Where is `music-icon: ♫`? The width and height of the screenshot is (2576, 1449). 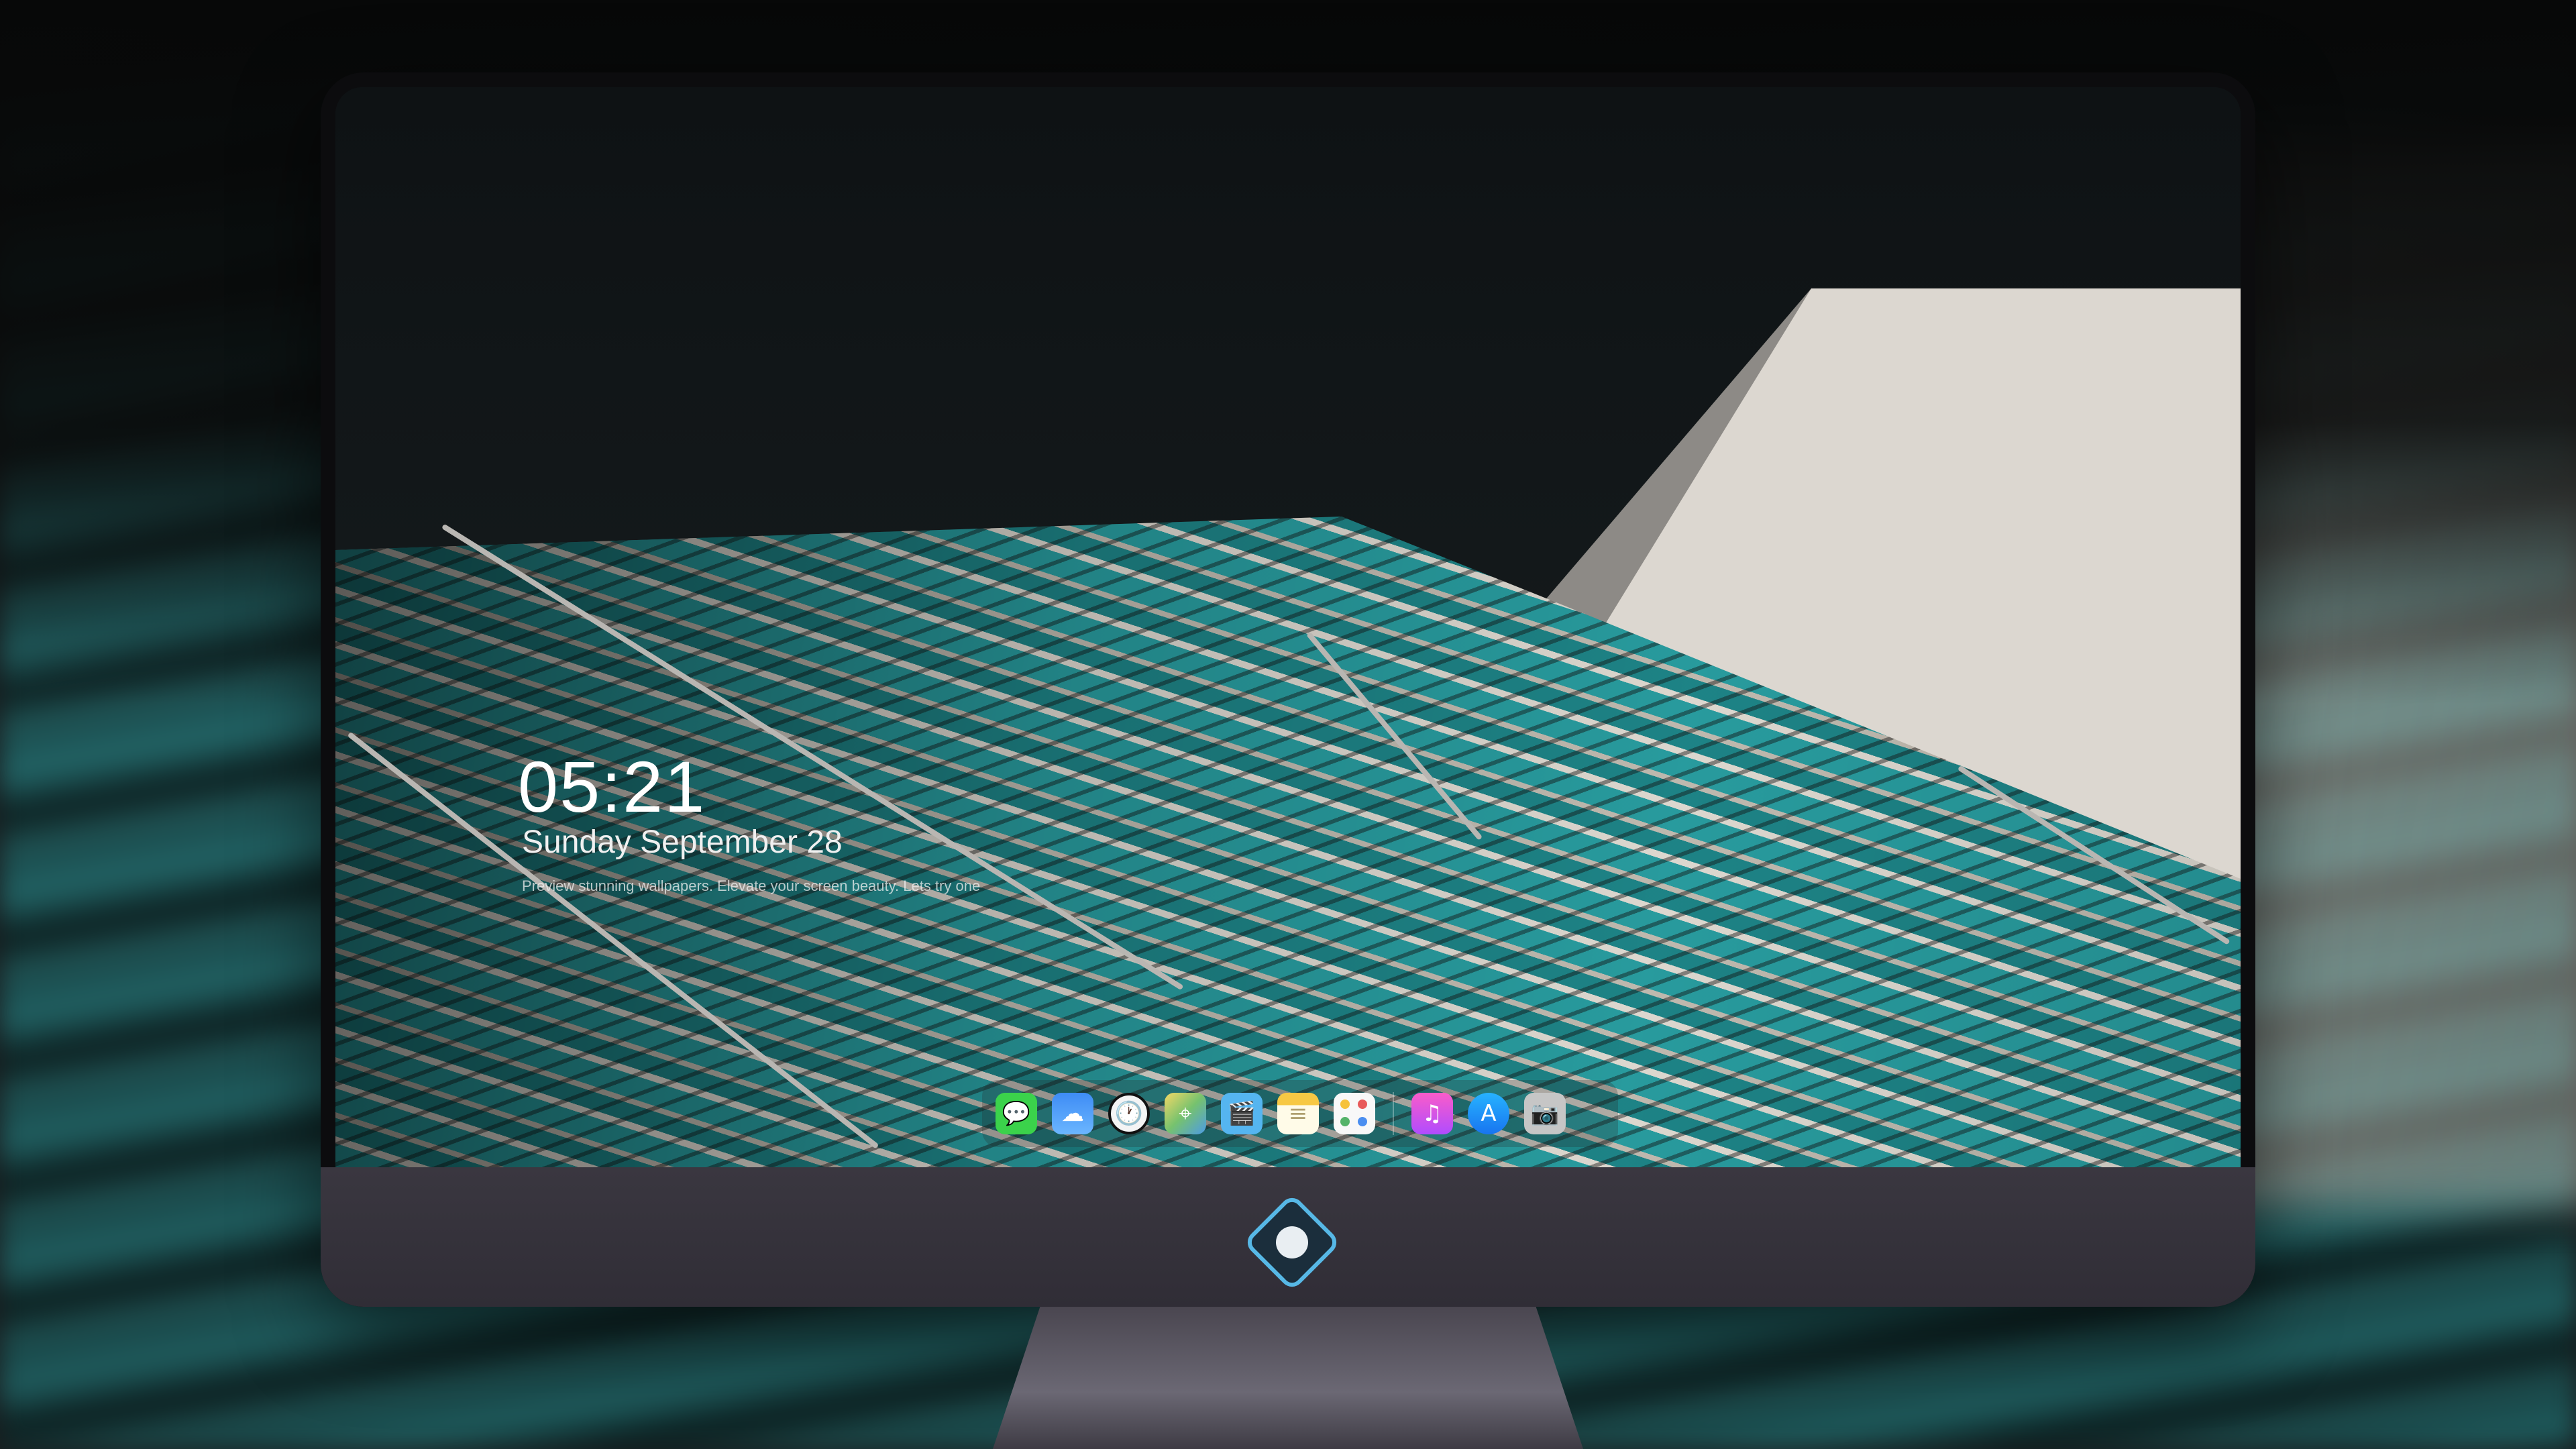
music-icon: ♫ is located at coordinates (1432, 1113).